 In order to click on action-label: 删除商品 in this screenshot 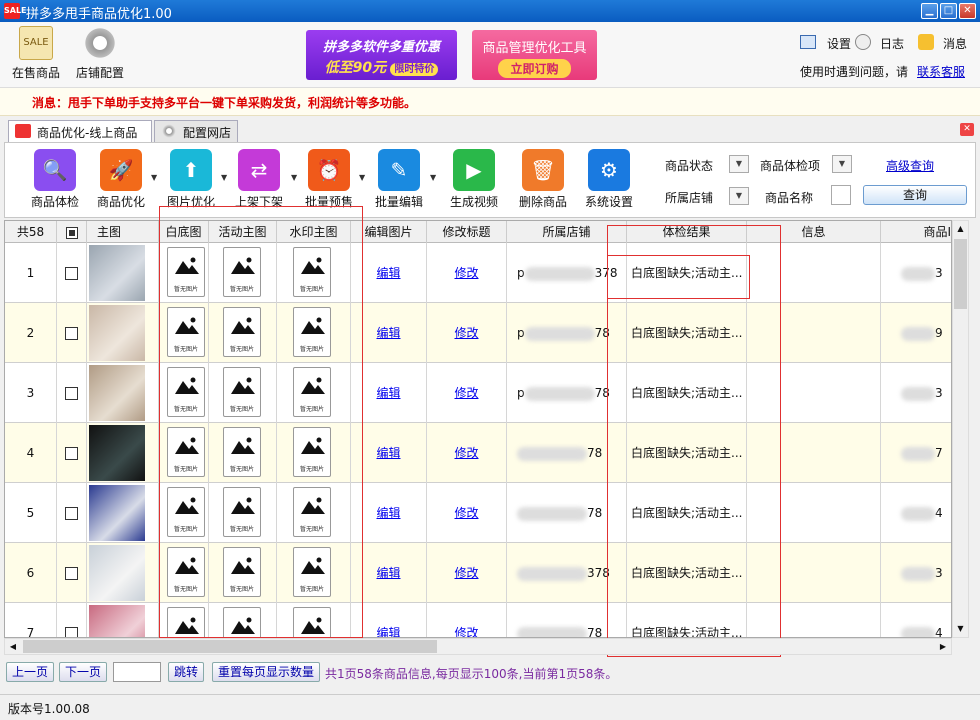, I will do `click(542, 202)`.